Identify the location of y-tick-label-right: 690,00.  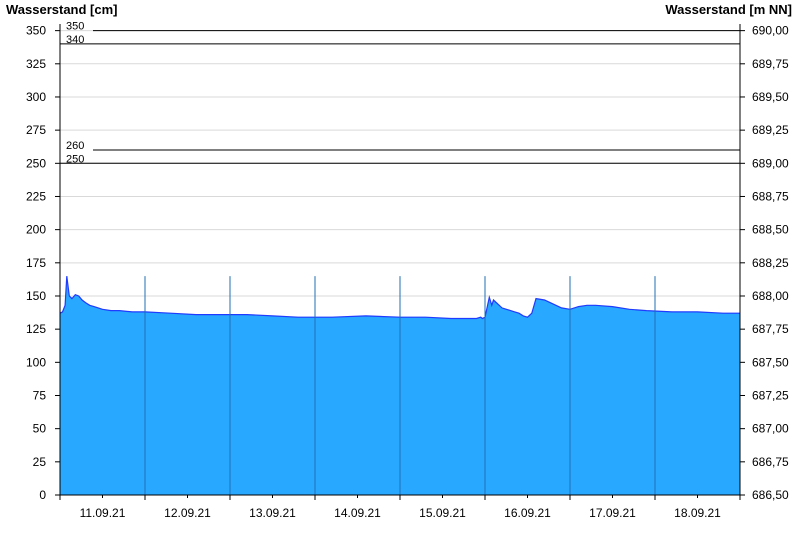
(770, 31).